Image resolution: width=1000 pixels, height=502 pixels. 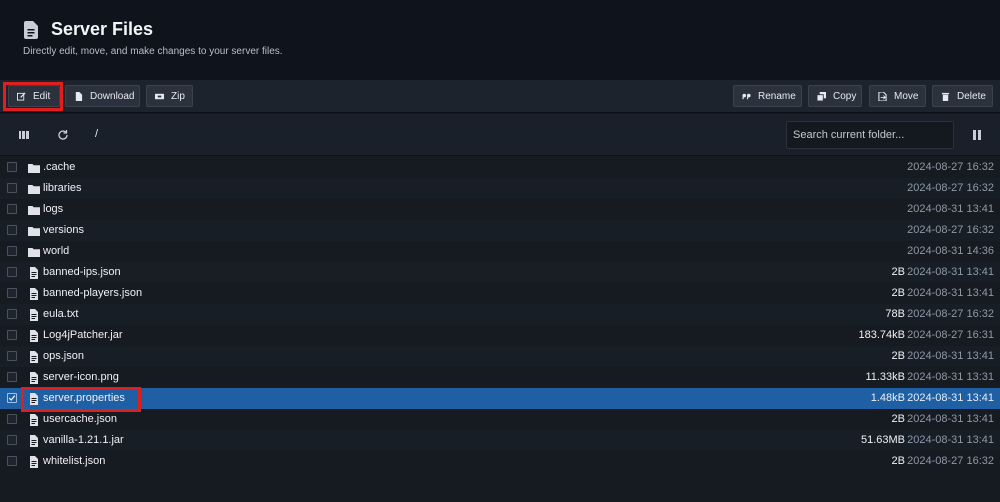 What do you see at coordinates (62, 188) in the screenshot?
I see `file-name: libraries` at bounding box center [62, 188].